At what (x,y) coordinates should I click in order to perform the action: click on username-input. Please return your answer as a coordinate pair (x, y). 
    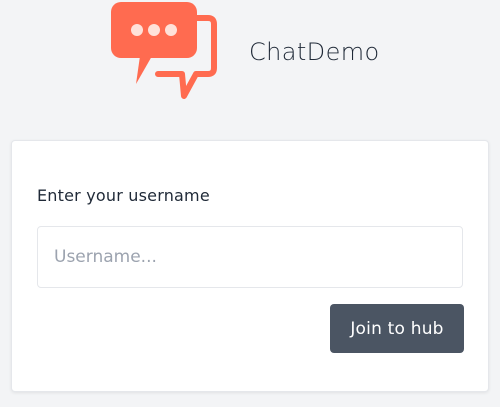
    Looking at the image, I should click on (250, 257).